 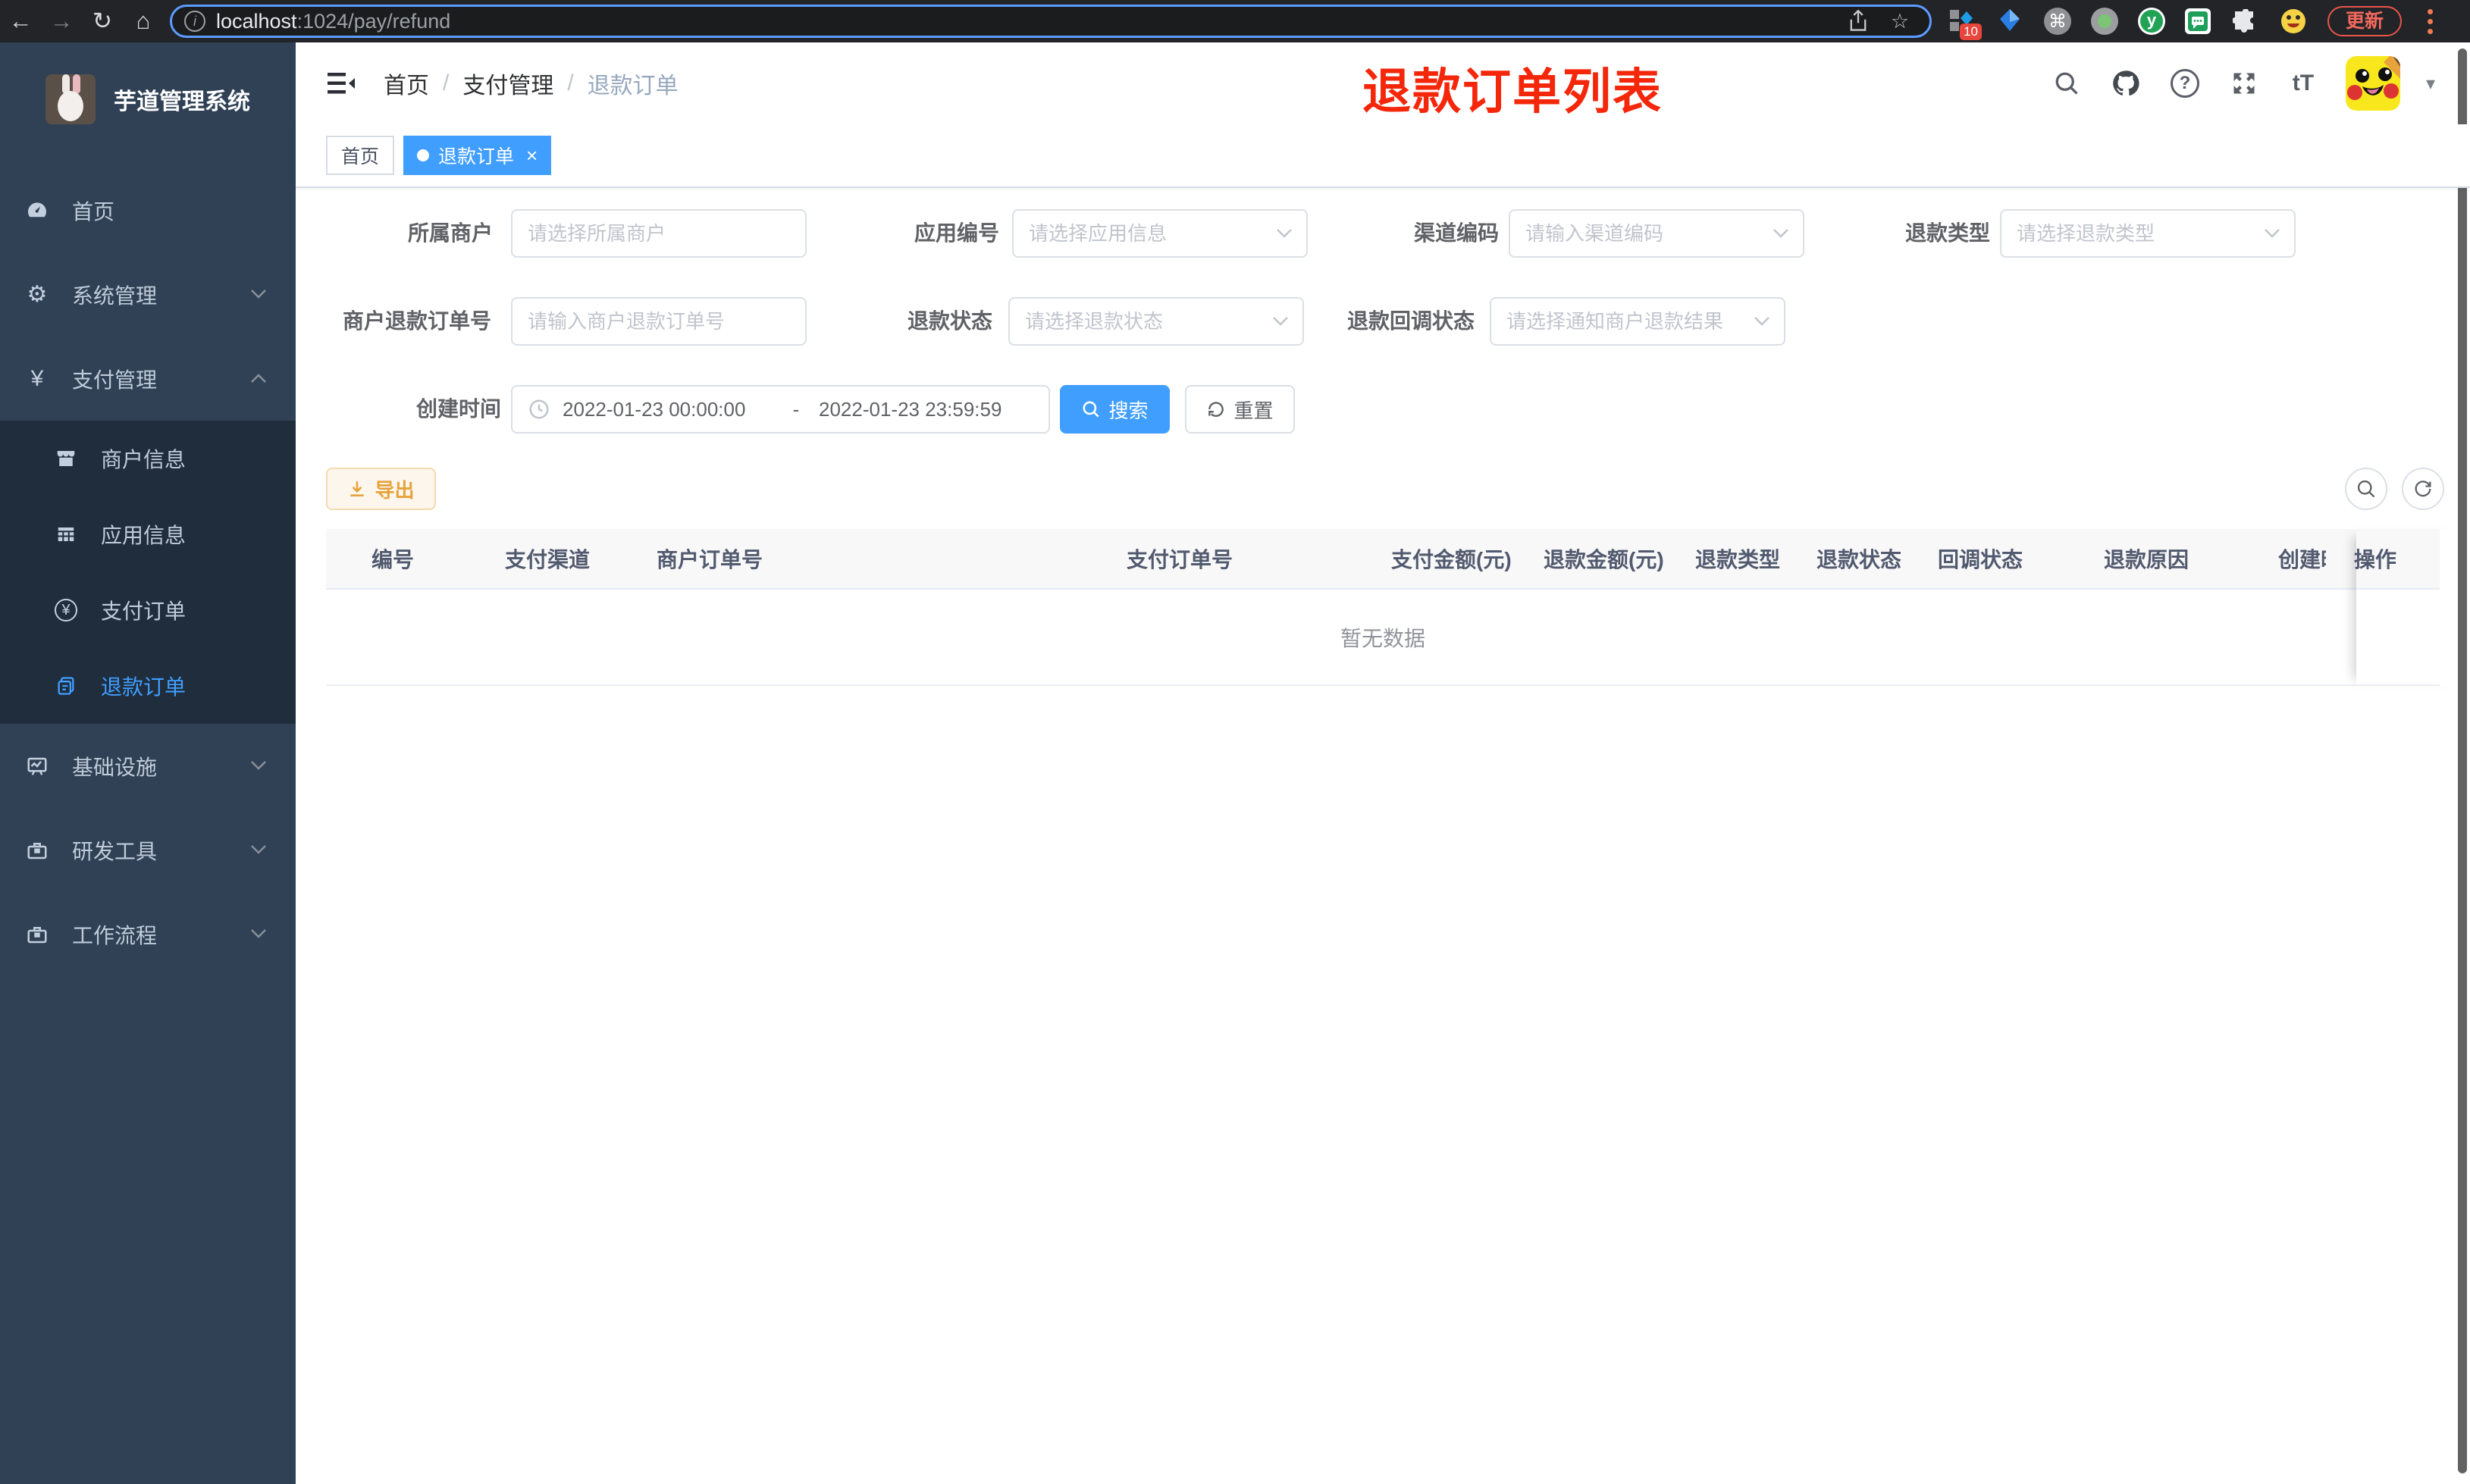 I want to click on merchant-select, so click(x=659, y=234).